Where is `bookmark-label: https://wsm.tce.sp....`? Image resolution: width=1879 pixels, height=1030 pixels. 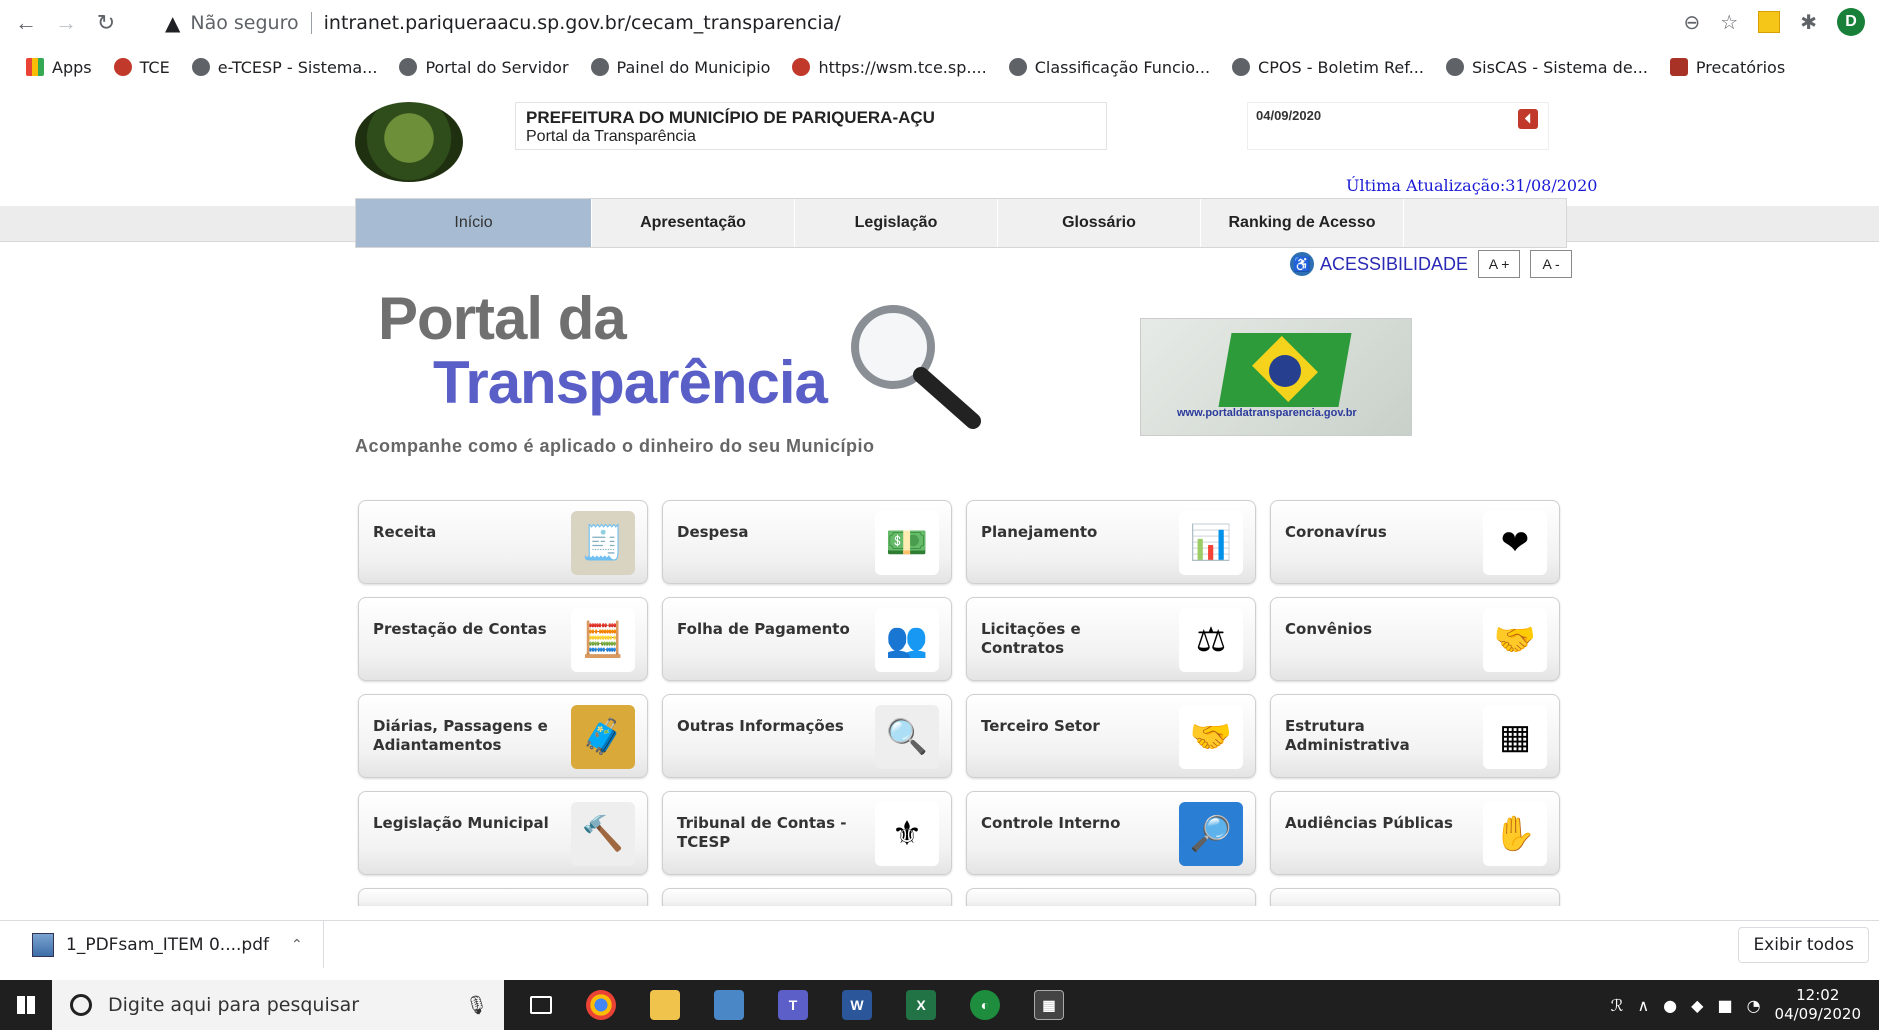
bookmark-label: https://wsm.tce.sp.... is located at coordinates (902, 67).